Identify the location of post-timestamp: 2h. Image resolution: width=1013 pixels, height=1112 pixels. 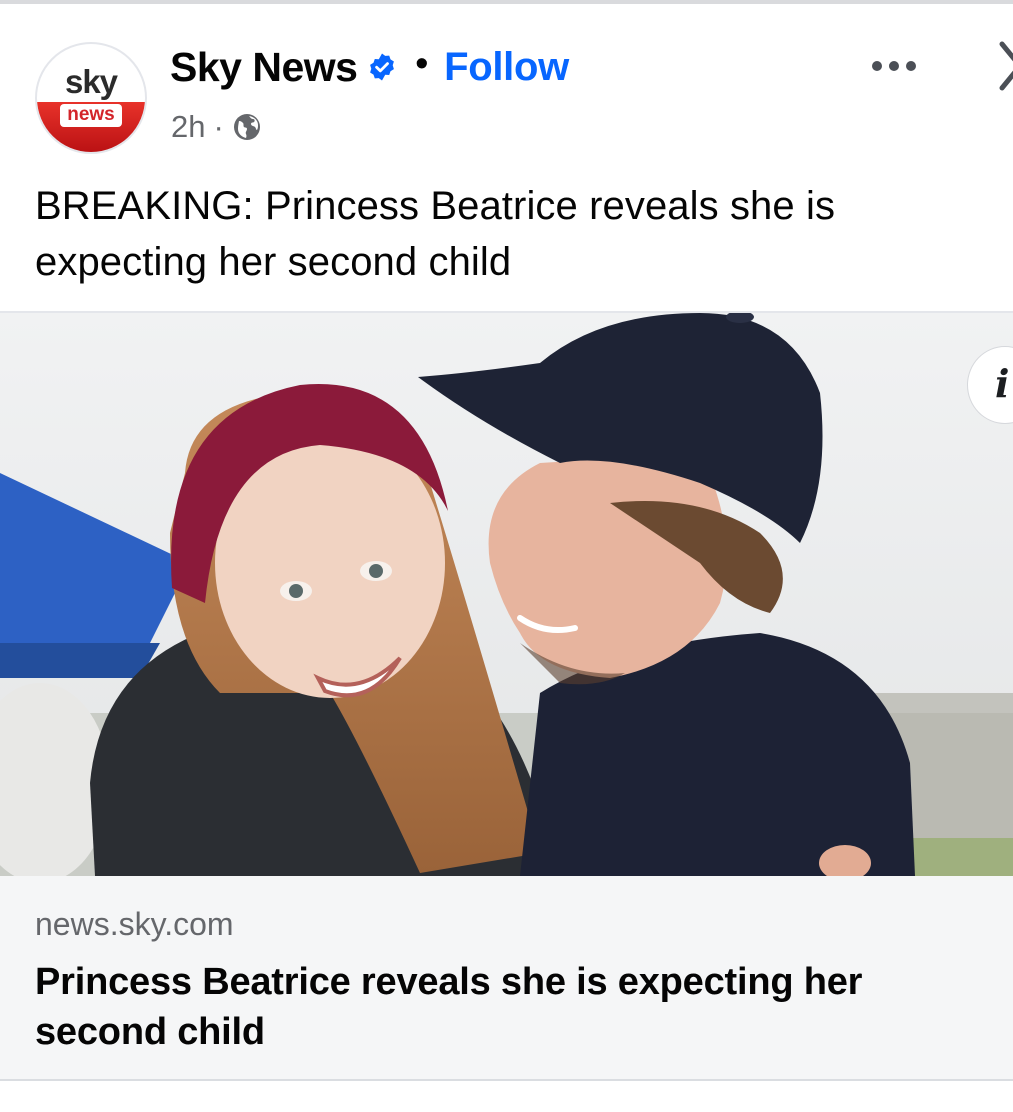
(188, 127).